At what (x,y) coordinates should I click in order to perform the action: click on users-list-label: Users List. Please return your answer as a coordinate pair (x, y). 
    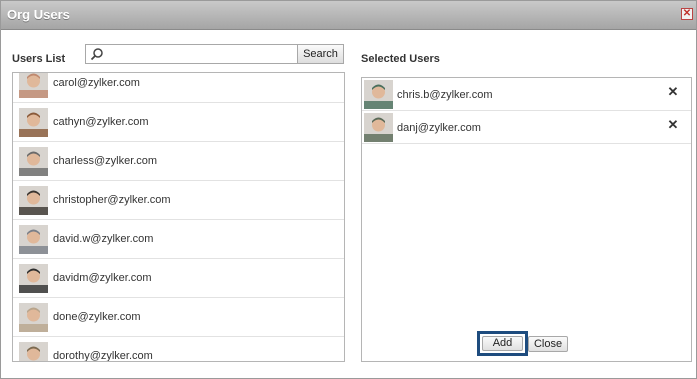
    Looking at the image, I should click on (39, 59).